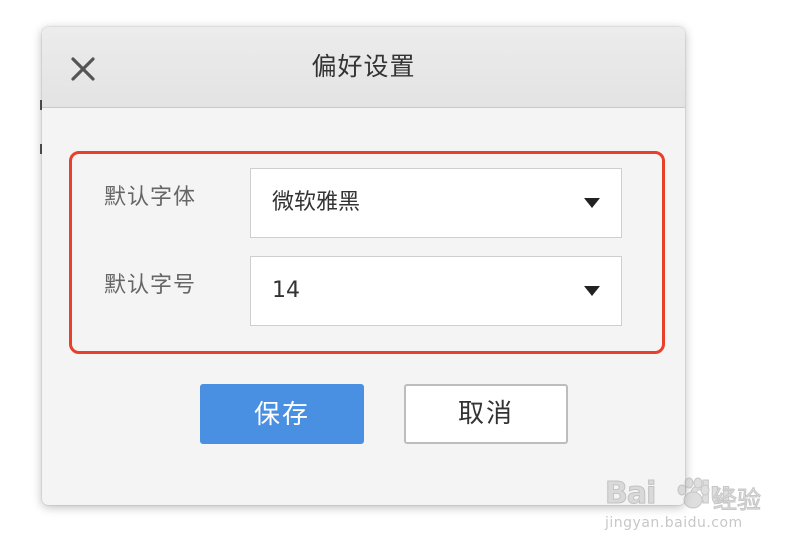 This screenshot has width=786, height=558. What do you see at coordinates (486, 414) in the screenshot?
I see `cancel-button: 取消` at bounding box center [486, 414].